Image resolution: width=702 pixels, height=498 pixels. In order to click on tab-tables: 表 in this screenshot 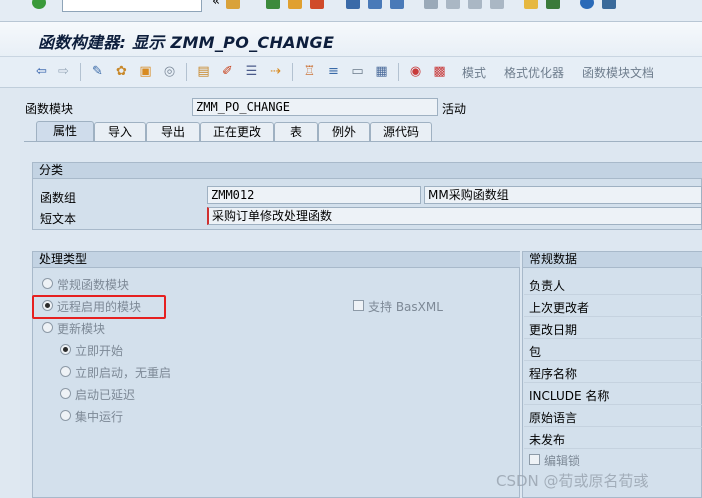, I will do `click(296, 131)`.